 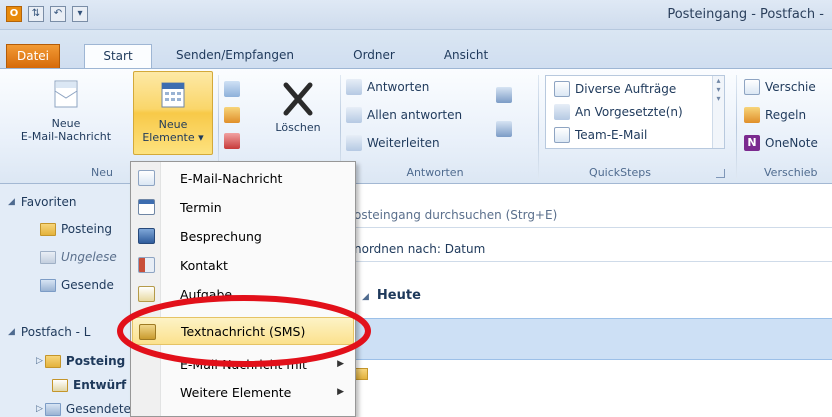 I want to click on delete-label: Löschen, so click(x=298, y=127).